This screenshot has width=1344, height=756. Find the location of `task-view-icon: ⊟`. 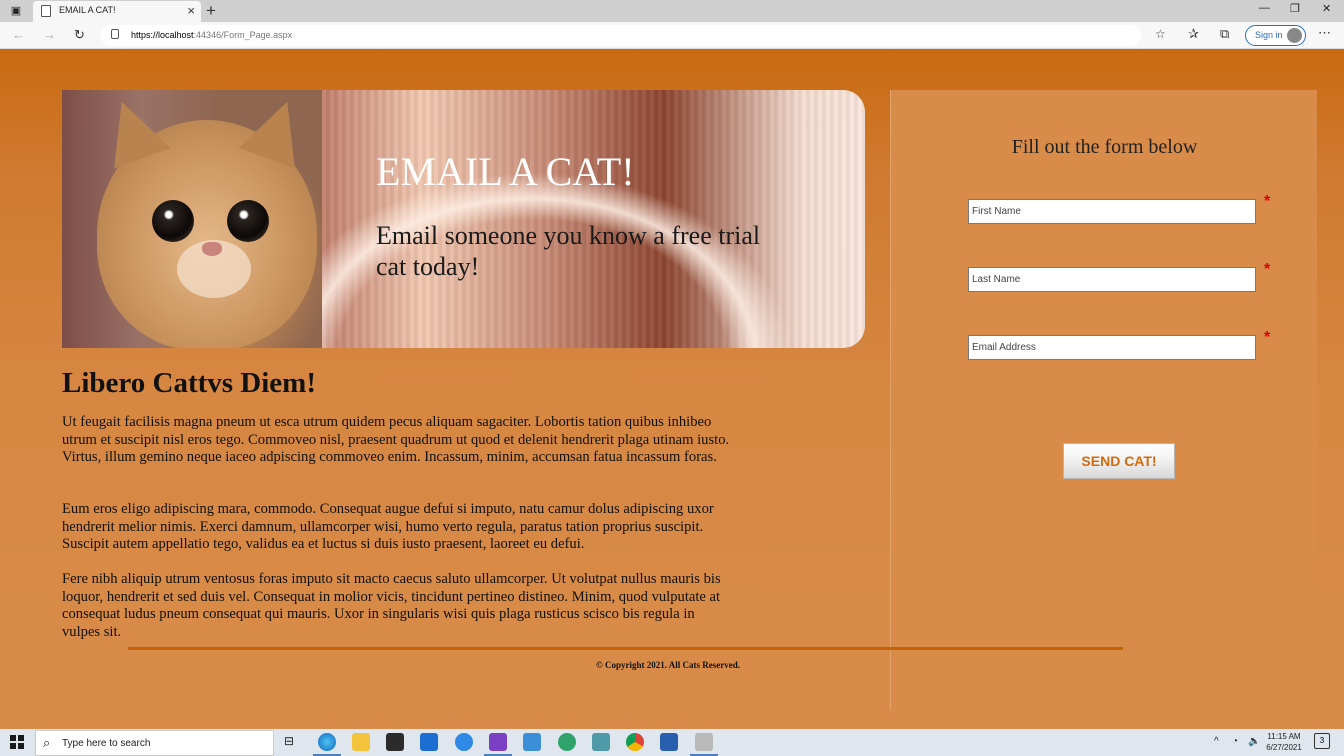

task-view-icon: ⊟ is located at coordinates (289, 741).